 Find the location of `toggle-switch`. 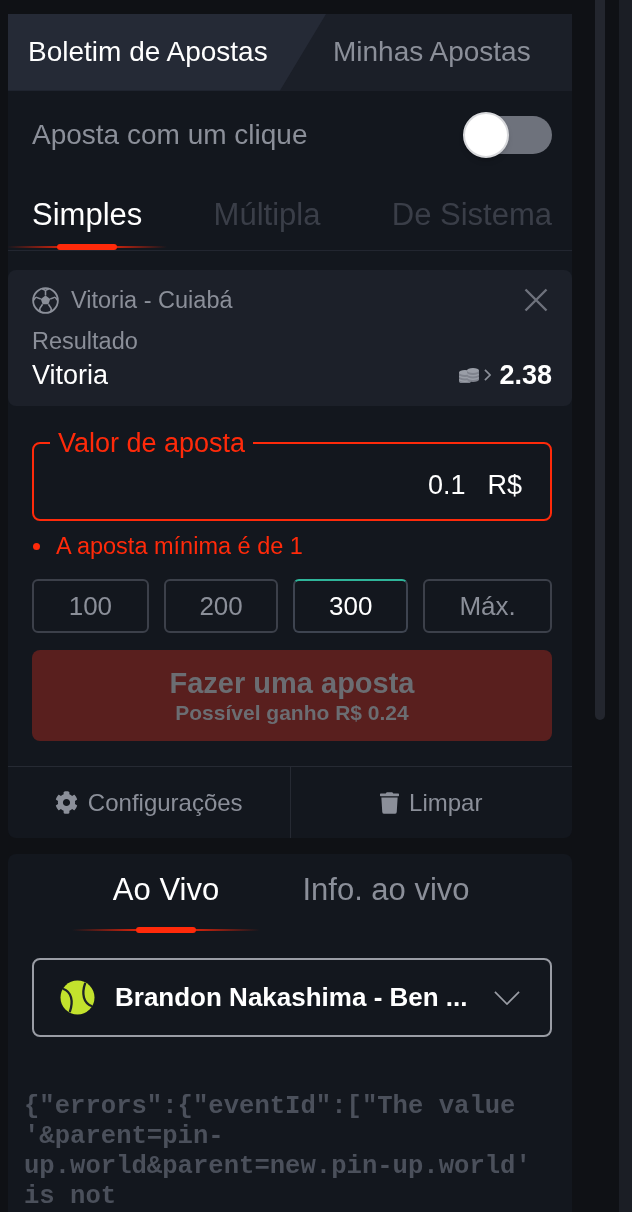

toggle-switch is located at coordinates (507, 135).